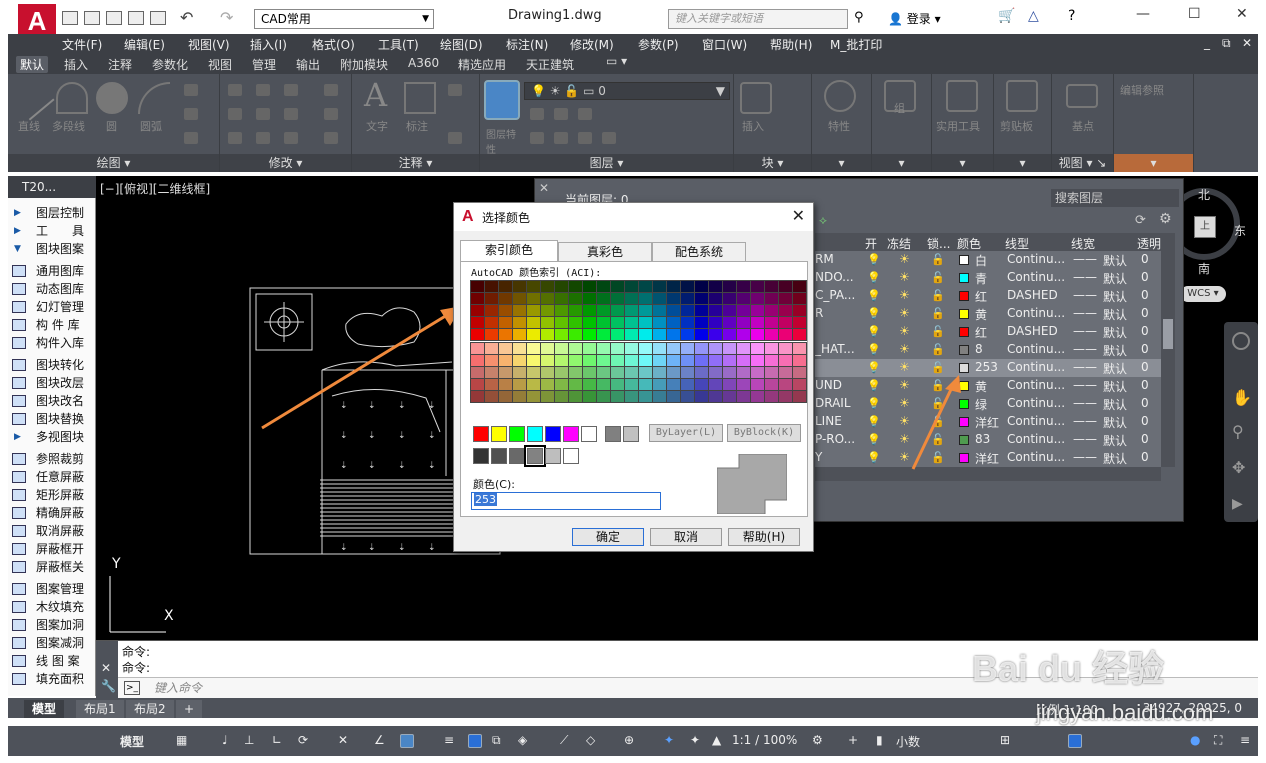 The height and width of the screenshot is (763, 1266). Describe the element at coordinates (695, 740) in the screenshot. I see `autoscale-icon: ✦` at that location.